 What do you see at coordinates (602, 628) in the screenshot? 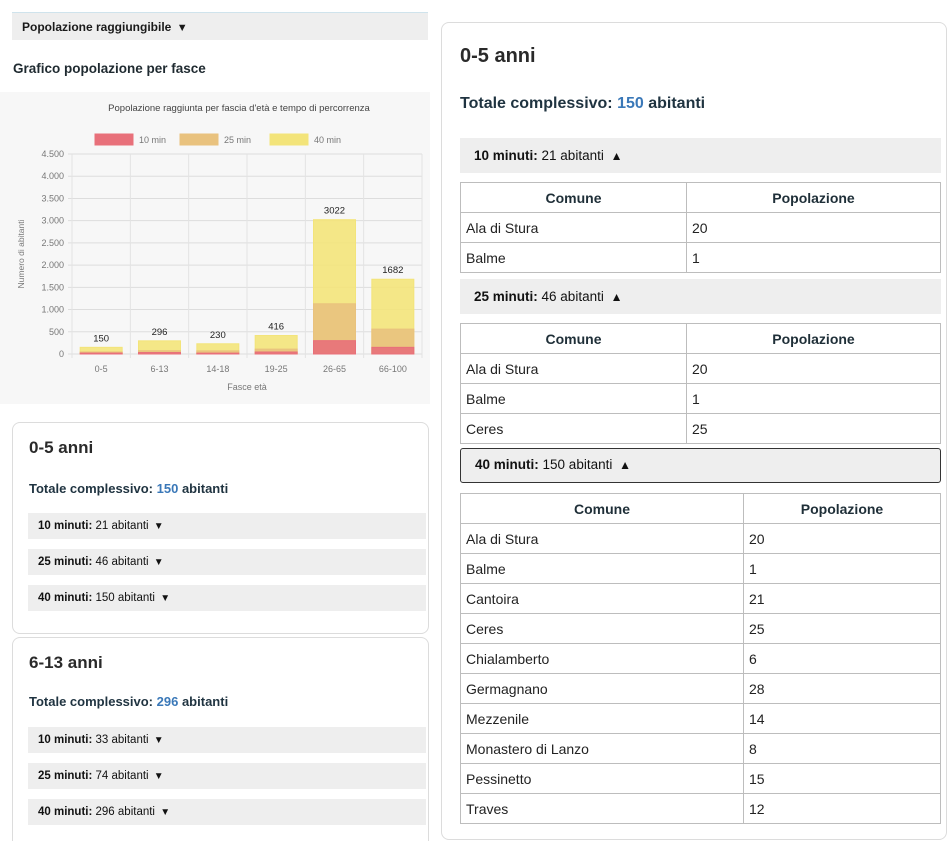
I see `cell-comune: Ceres` at bounding box center [602, 628].